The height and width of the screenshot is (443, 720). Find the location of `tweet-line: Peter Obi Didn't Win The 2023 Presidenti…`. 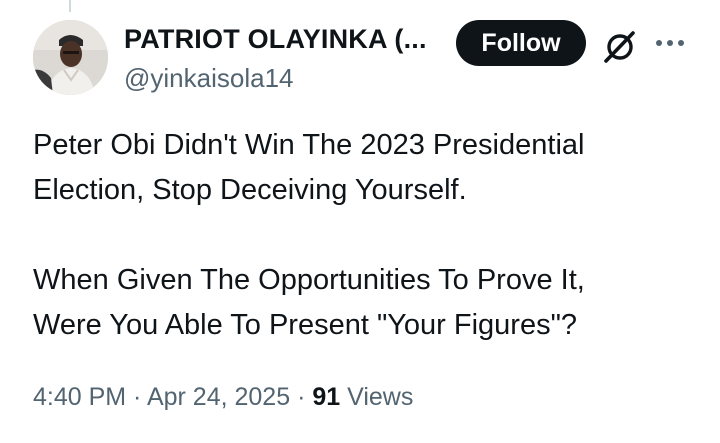

tweet-line: Peter Obi Didn't Win The 2023 Presidenti… is located at coordinates (309, 145).